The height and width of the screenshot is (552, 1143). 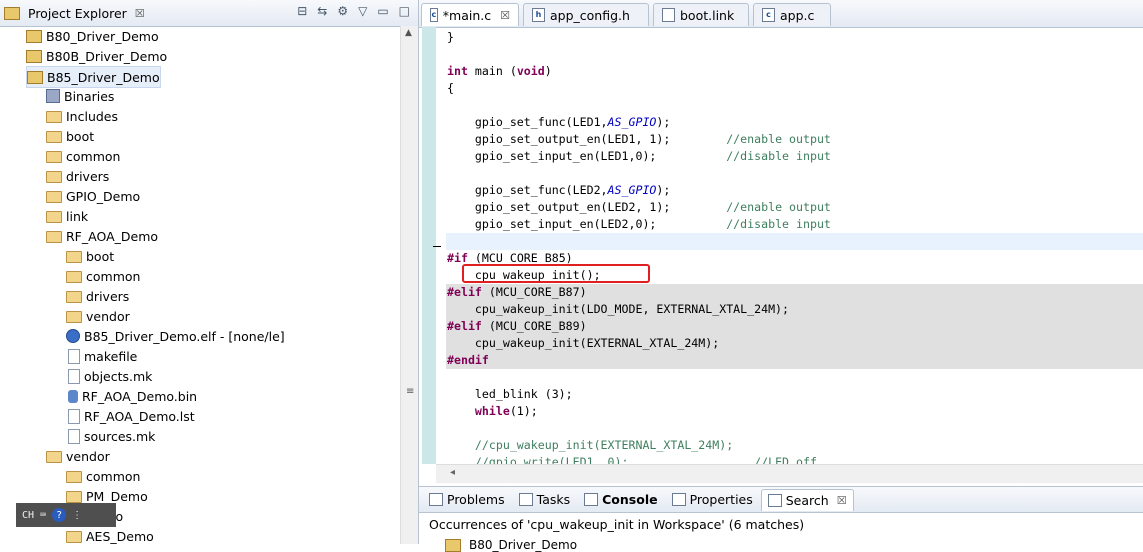 I want to click on caret-marker, so click(x=437, y=246).